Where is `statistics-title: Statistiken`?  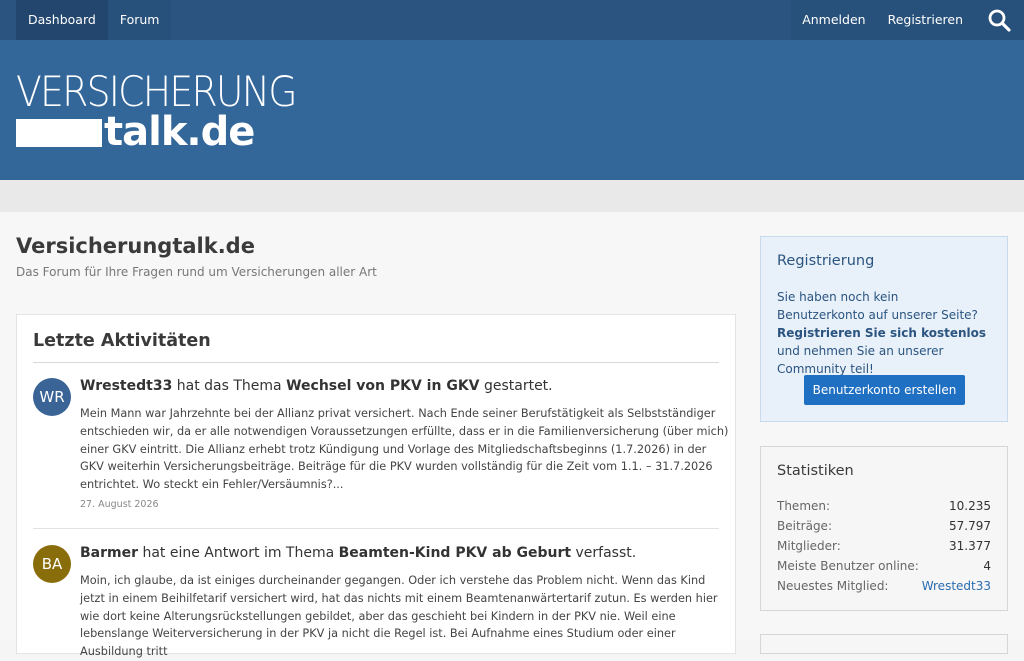 statistics-title: Statistiken is located at coordinates (815, 471).